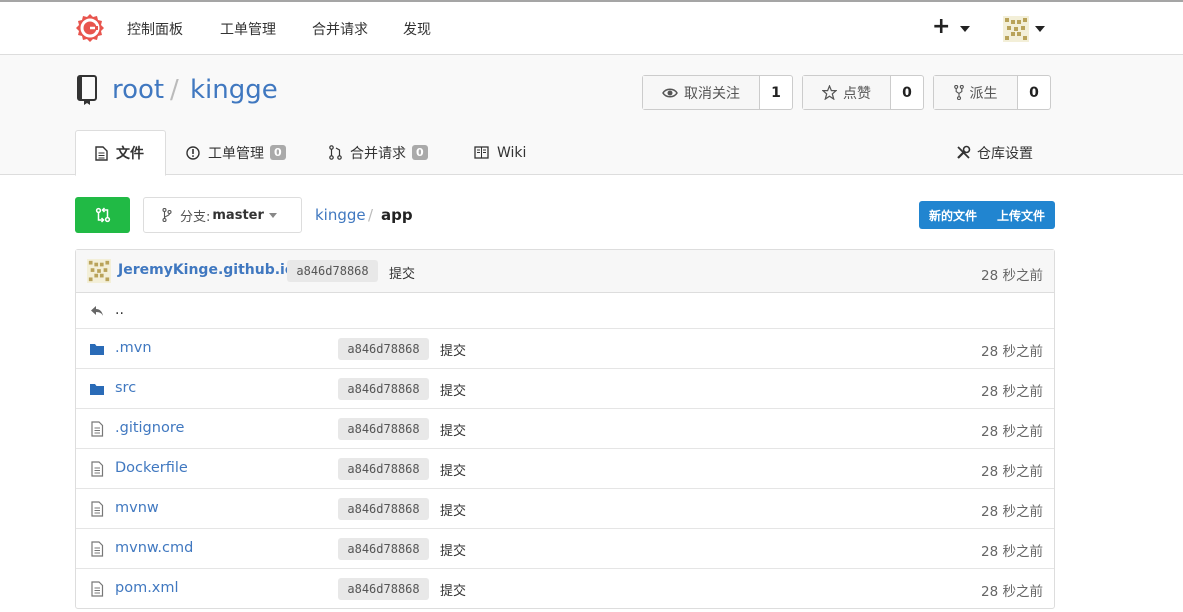 This screenshot has width=1183, height=612. Describe the element at coordinates (987, 215) in the screenshot. I see `file-action-buttons: 新的文件 上传文件` at that location.